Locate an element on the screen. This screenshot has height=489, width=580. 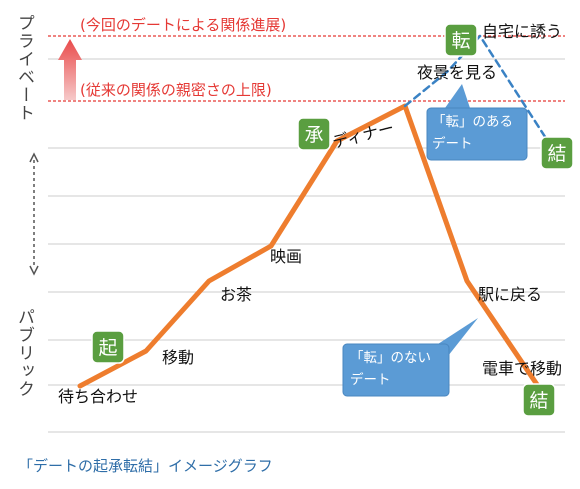
point-label-0-7: 電車で移動 is located at coordinates (522, 368).